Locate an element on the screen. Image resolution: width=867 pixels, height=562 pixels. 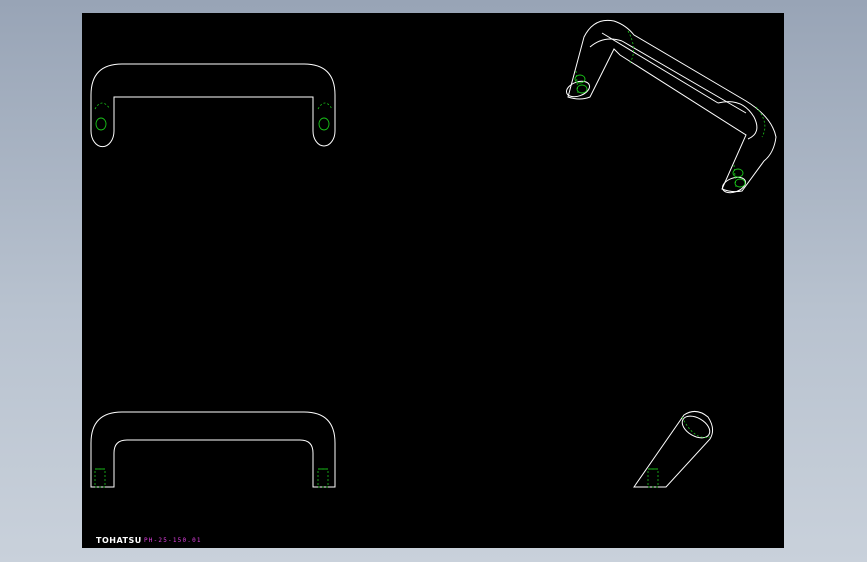
part-number-label: PH-25-150.01 is located at coordinates (173, 540).